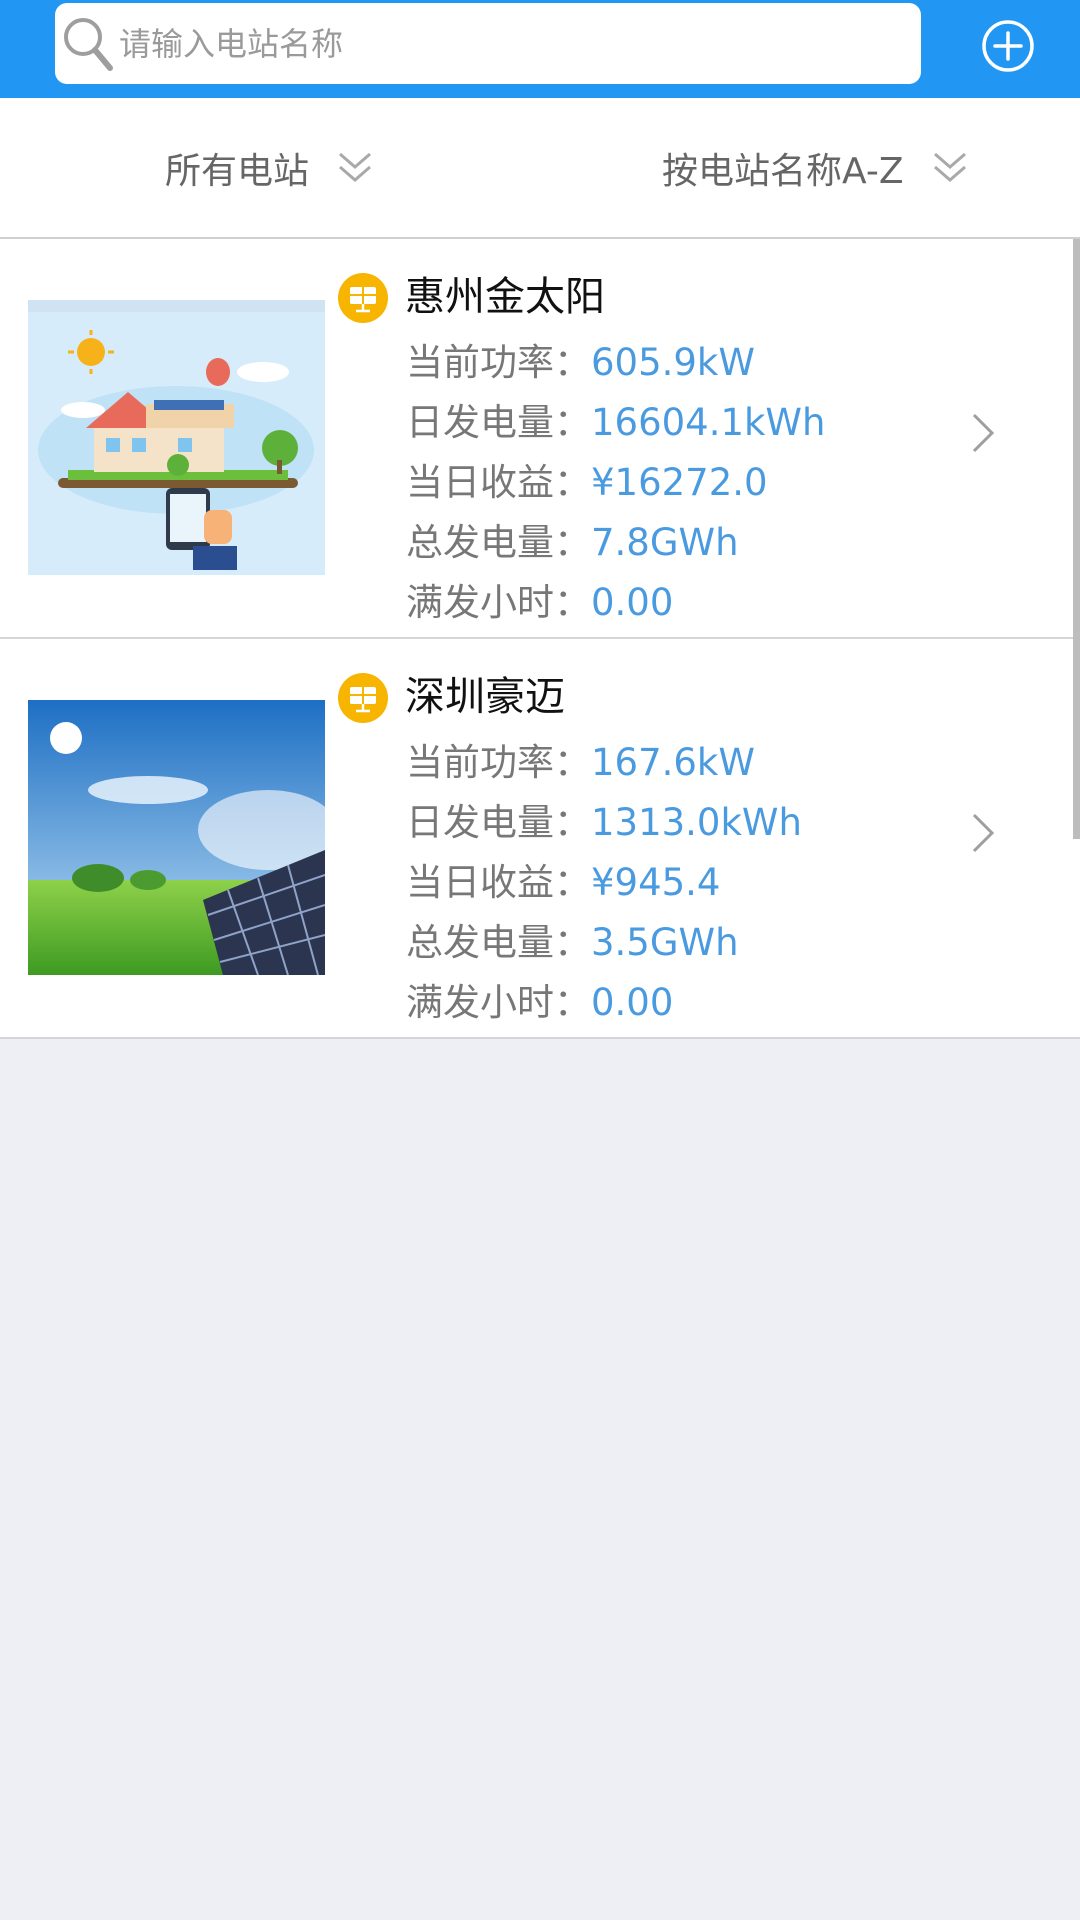 Image resolution: width=1080 pixels, height=1920 pixels. Describe the element at coordinates (1076, 539) in the screenshot. I see `scrollbar` at that location.